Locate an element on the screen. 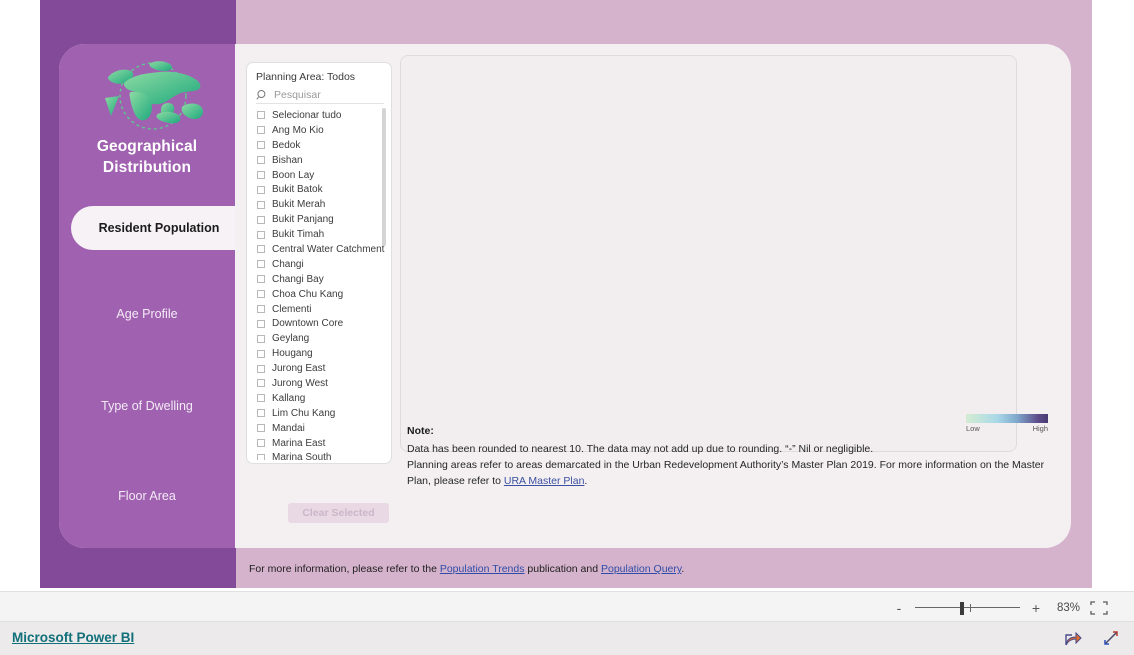  sidebar-item-label: Type of Dwelling is located at coordinates (147, 406).